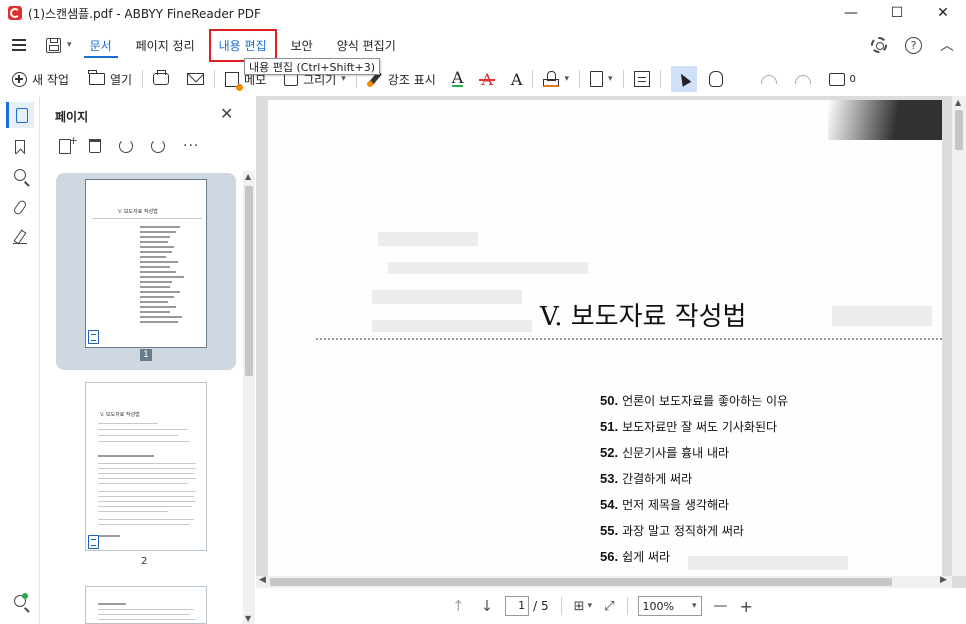 This screenshot has height=624, width=966. What do you see at coordinates (959, 336) in the screenshot?
I see `document-vertical-scrollbar: ▲` at bounding box center [959, 336].